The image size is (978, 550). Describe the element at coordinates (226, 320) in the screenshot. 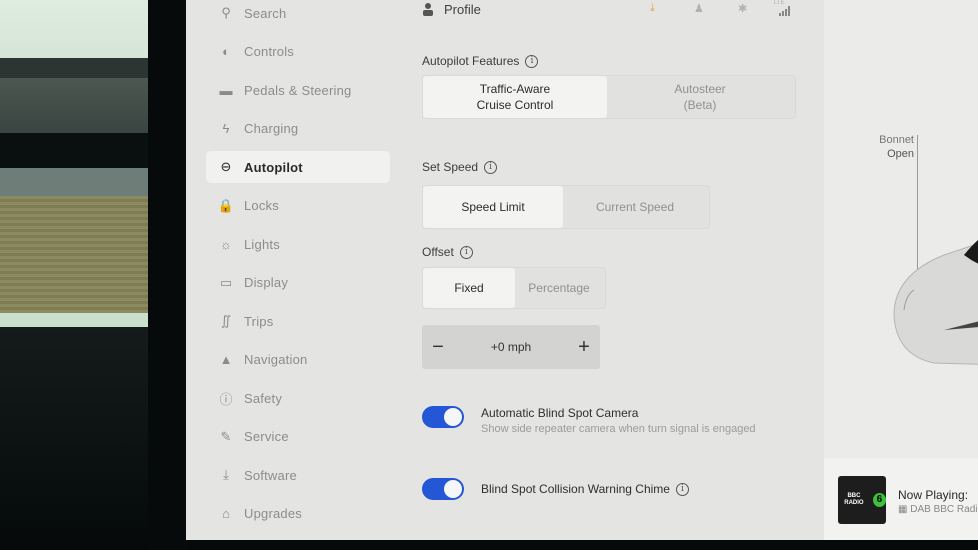

I see `trips-icon: ∬` at that location.